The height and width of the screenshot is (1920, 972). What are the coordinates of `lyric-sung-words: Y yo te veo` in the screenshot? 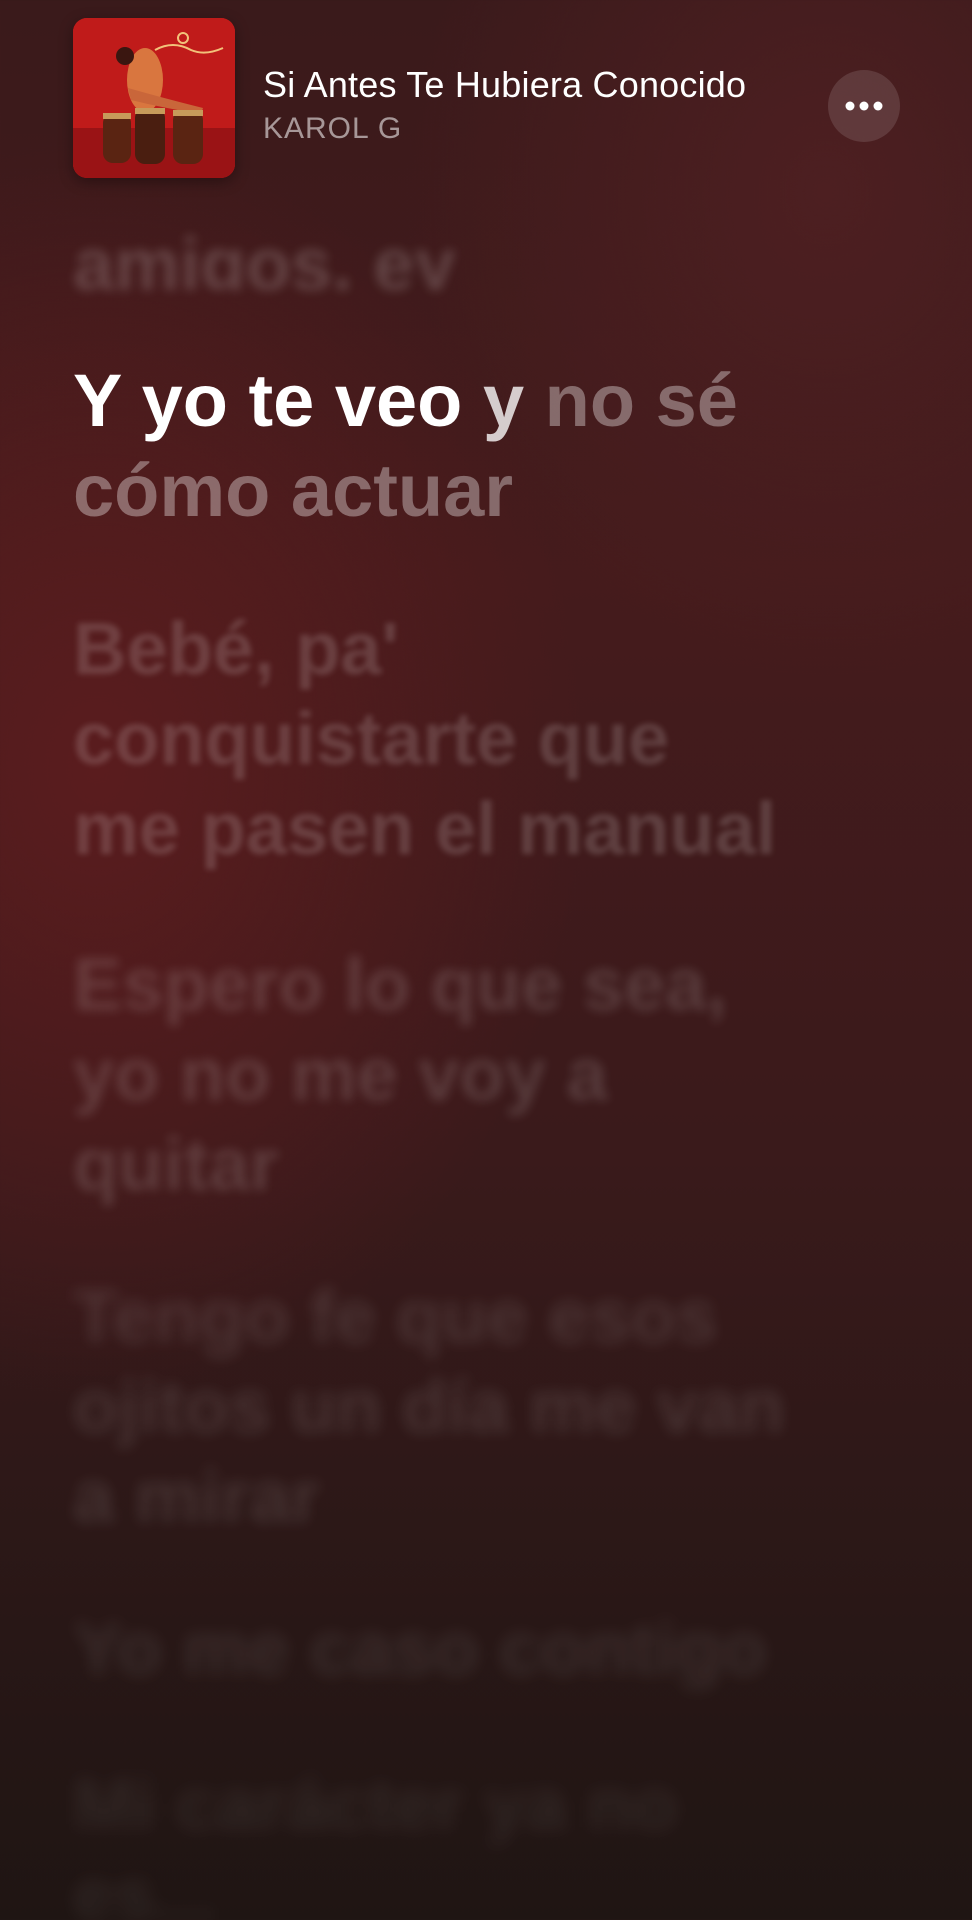 It's located at (278, 400).